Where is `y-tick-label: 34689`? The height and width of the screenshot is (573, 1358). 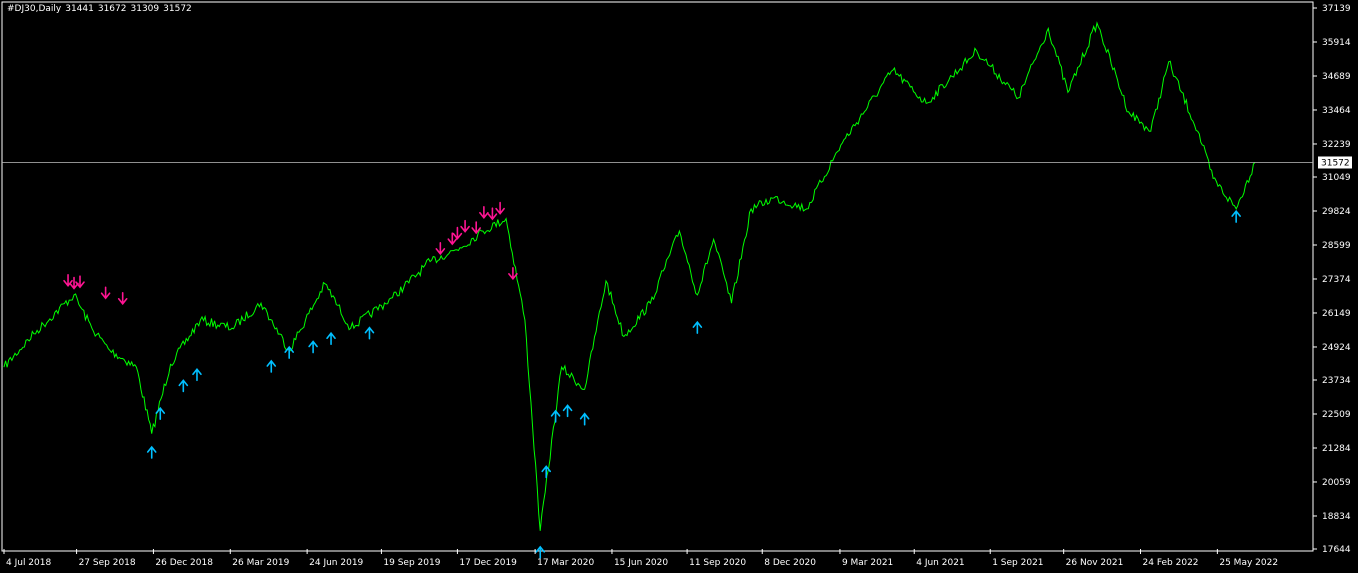
y-tick-label: 34689 is located at coordinates (1336, 77).